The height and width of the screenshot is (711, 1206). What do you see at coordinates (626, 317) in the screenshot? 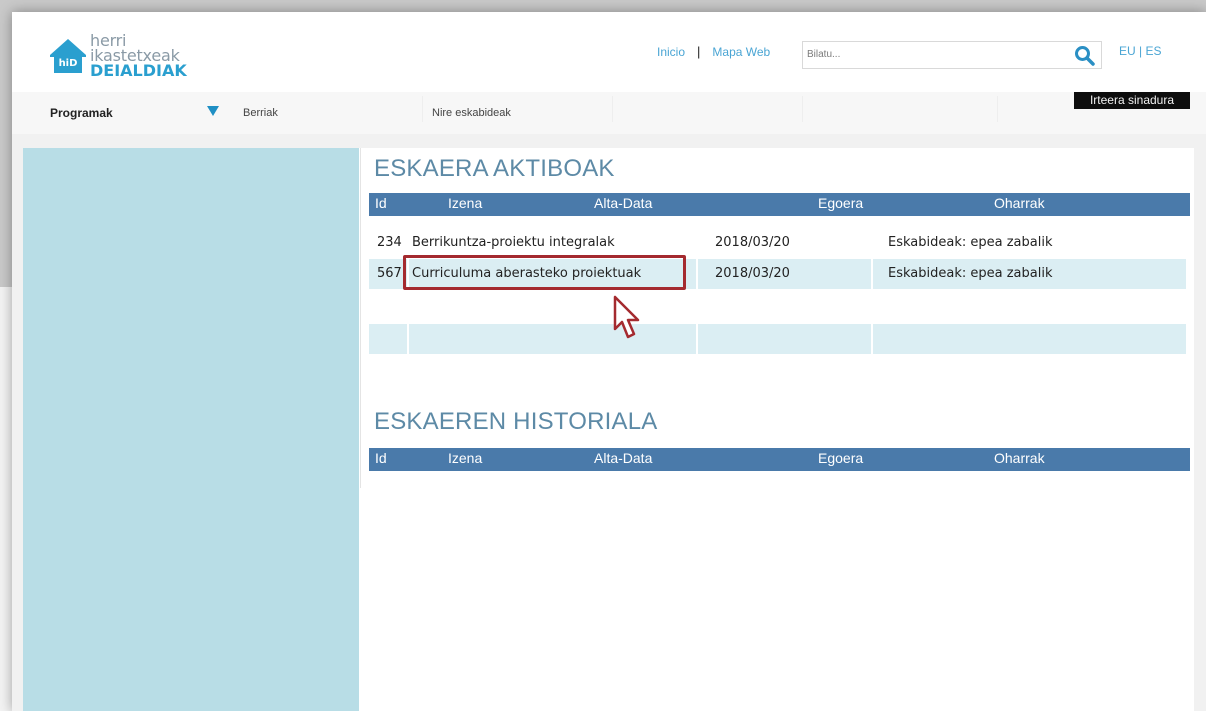
I see `pointer-cursor-icon` at bounding box center [626, 317].